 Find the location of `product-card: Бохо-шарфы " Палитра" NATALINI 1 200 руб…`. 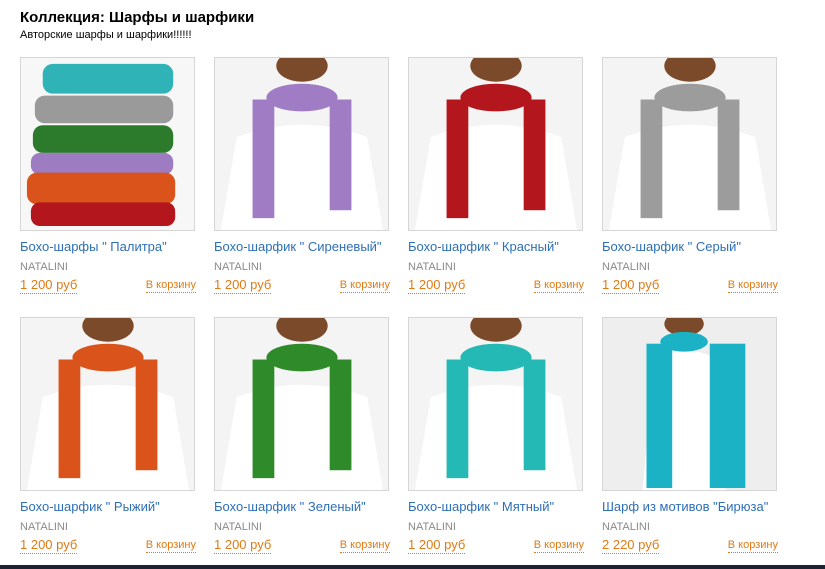

product-card: Бохо-шарфы " Палитра" NATALINI 1 200 руб… is located at coordinates (108, 177).